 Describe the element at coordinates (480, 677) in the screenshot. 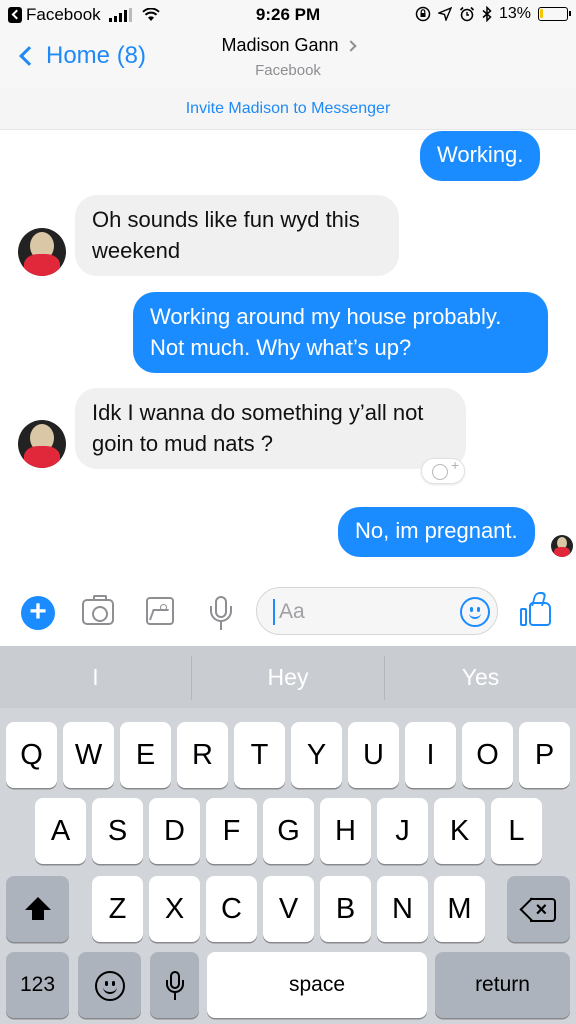

I see `suggestion-item: Yes` at that location.